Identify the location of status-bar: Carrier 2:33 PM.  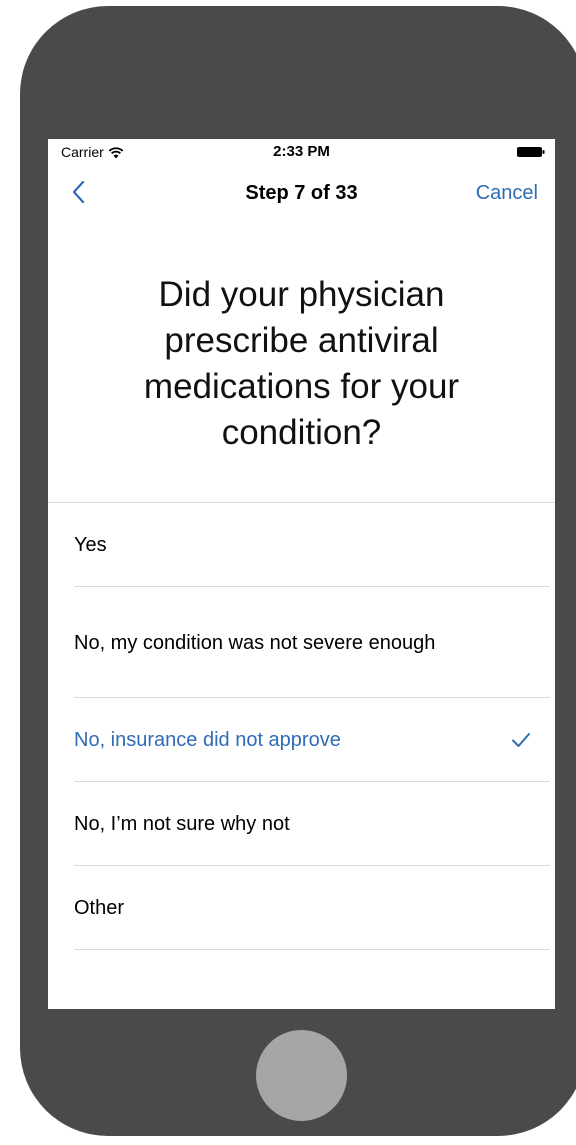
(301, 152).